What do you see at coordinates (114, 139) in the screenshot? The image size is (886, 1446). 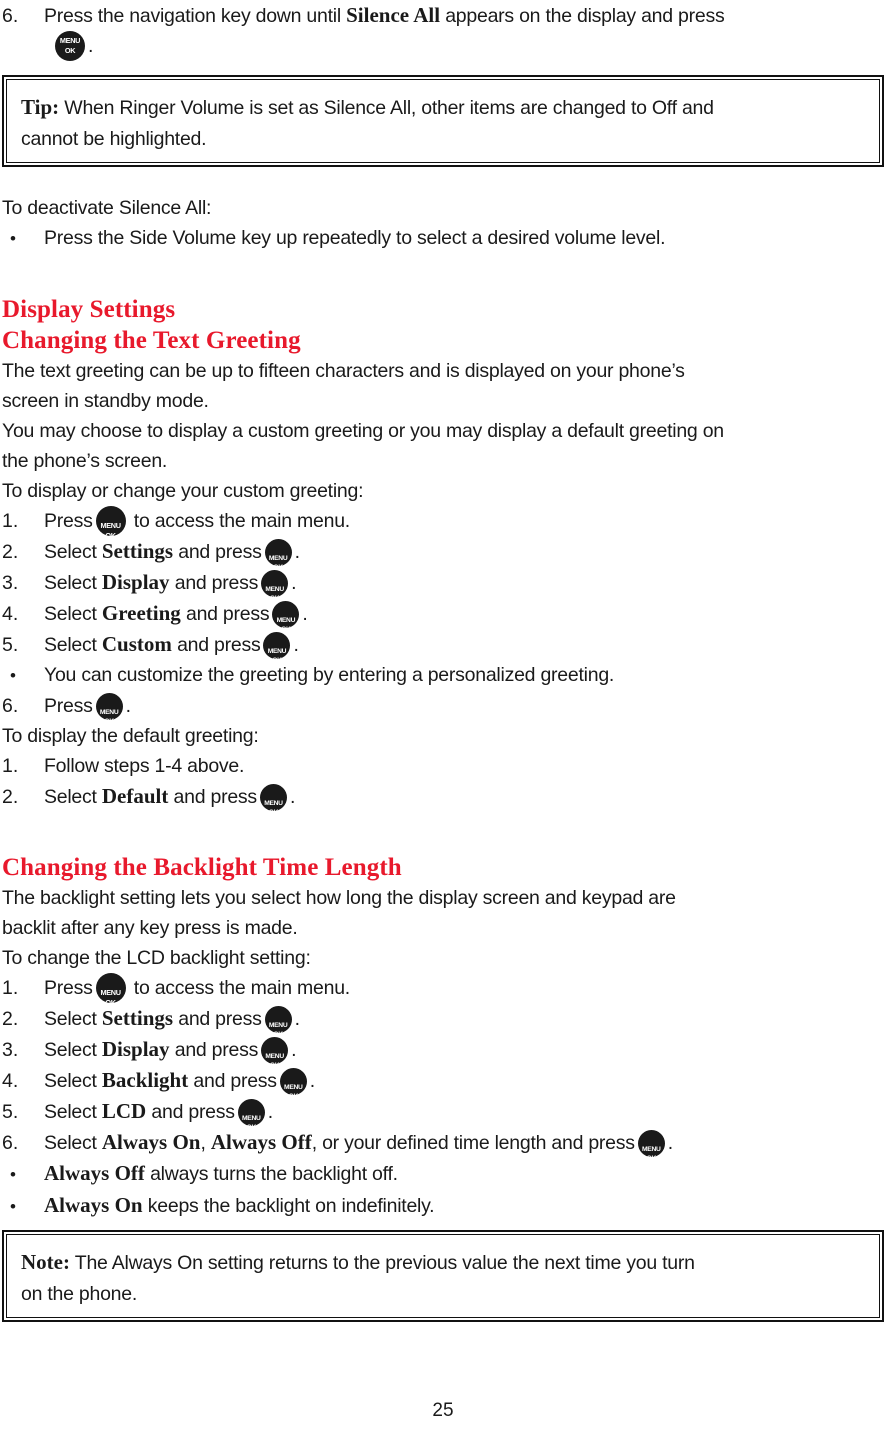 I see `tip-line-2: cannot be highlighted.` at bounding box center [114, 139].